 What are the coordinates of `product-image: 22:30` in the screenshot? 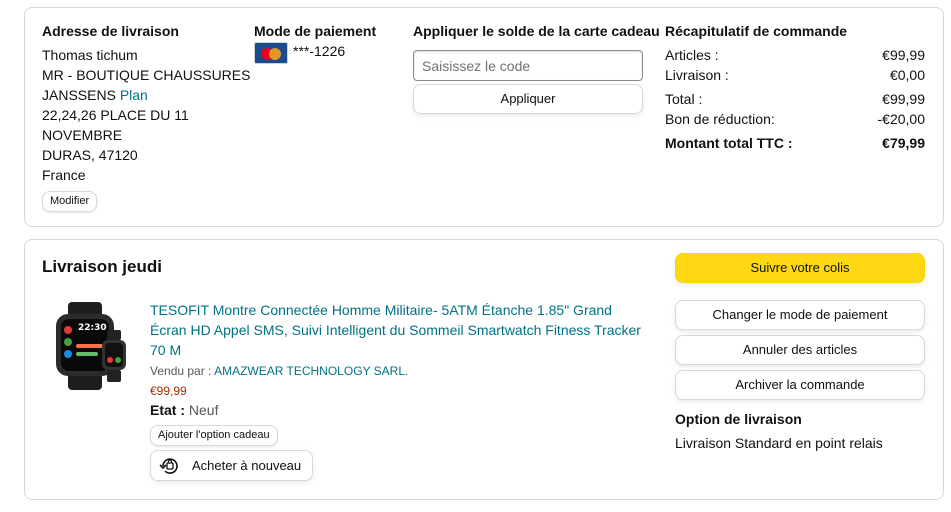 It's located at (93, 347).